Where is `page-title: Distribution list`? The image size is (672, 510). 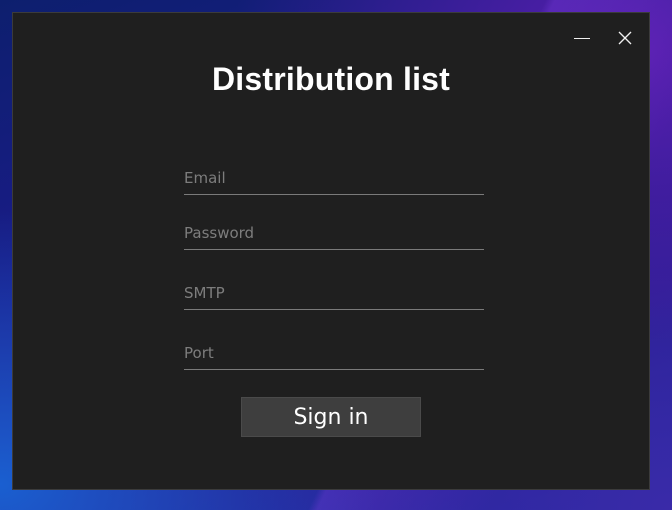
page-title: Distribution list is located at coordinates (331, 79).